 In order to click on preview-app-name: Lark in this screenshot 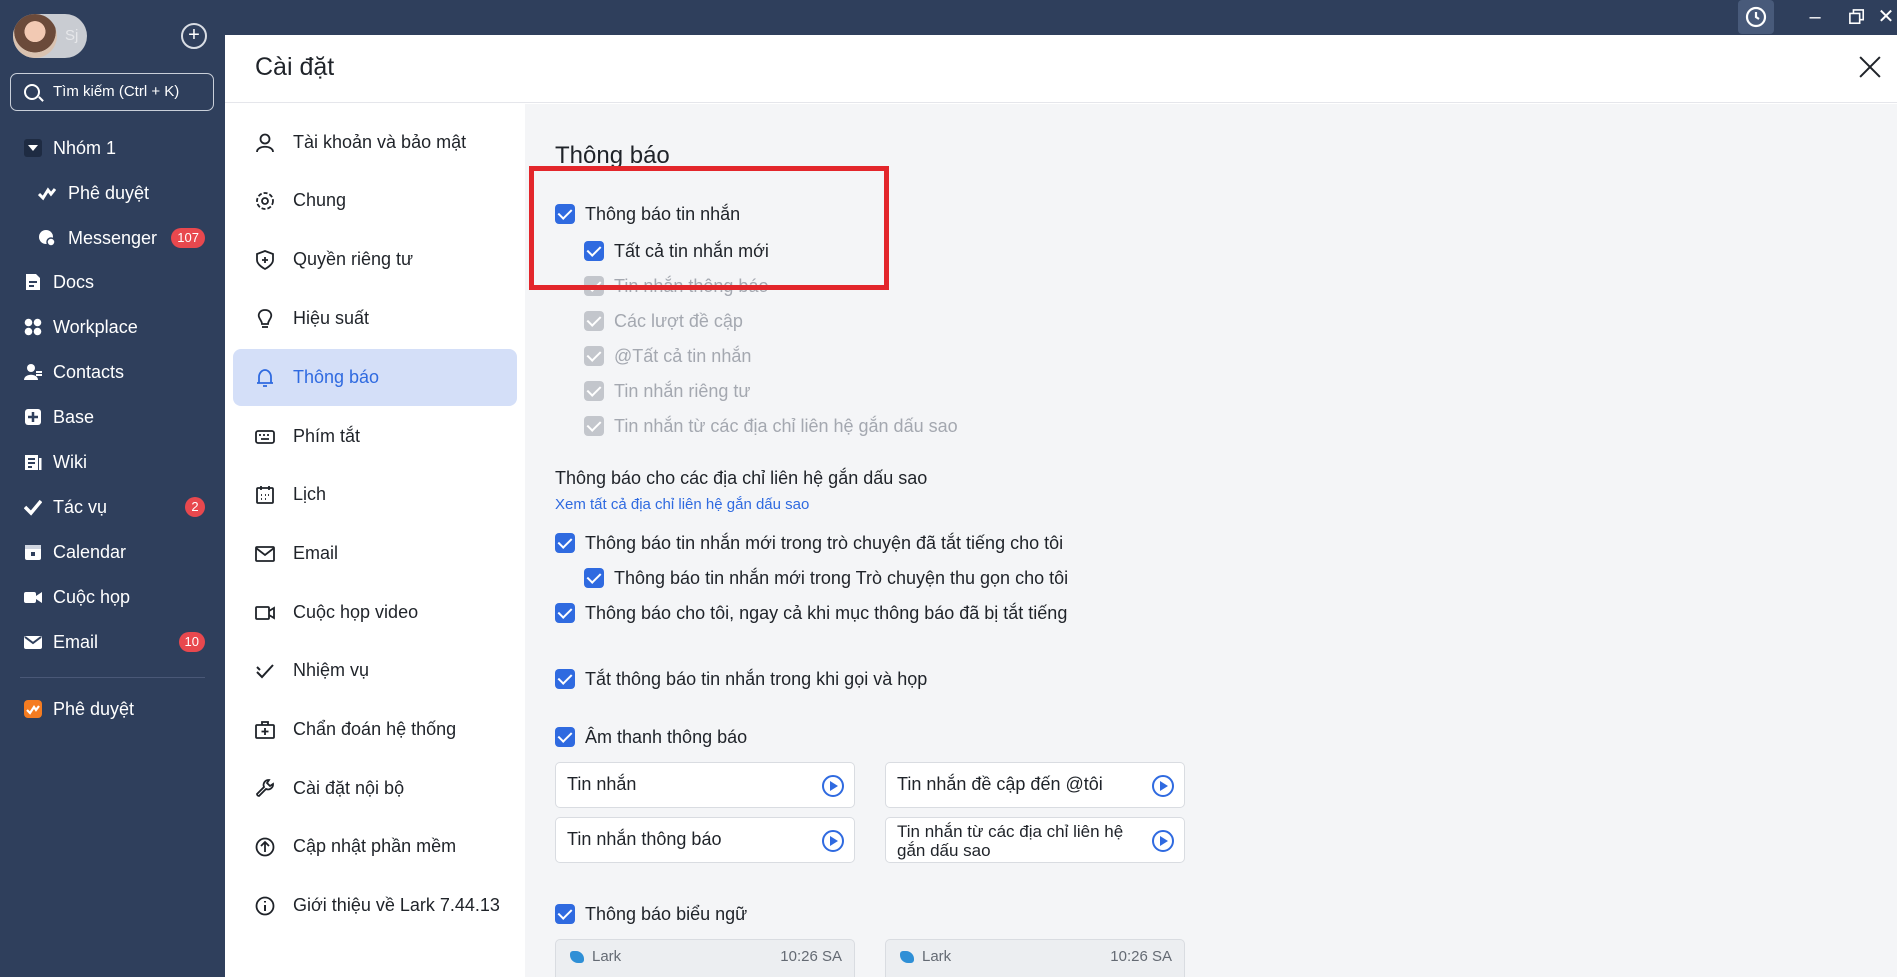, I will do `click(937, 956)`.